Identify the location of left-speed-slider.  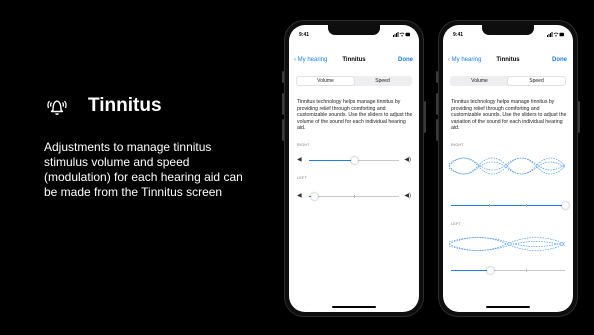
(508, 270).